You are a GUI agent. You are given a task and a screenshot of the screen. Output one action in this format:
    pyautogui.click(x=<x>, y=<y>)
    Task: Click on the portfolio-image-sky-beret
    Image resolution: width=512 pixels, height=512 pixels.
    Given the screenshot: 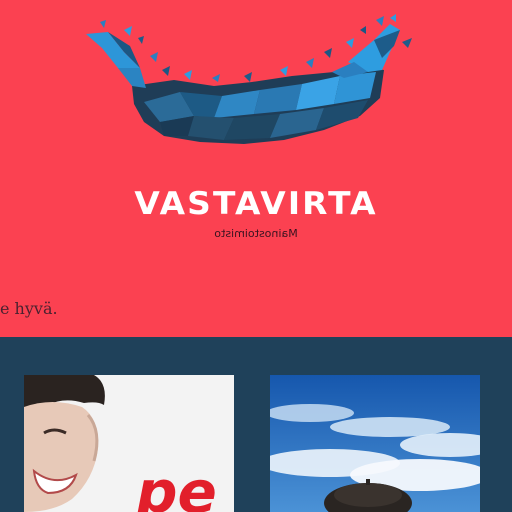 What is the action you would take?
    pyautogui.click(x=375, y=443)
    